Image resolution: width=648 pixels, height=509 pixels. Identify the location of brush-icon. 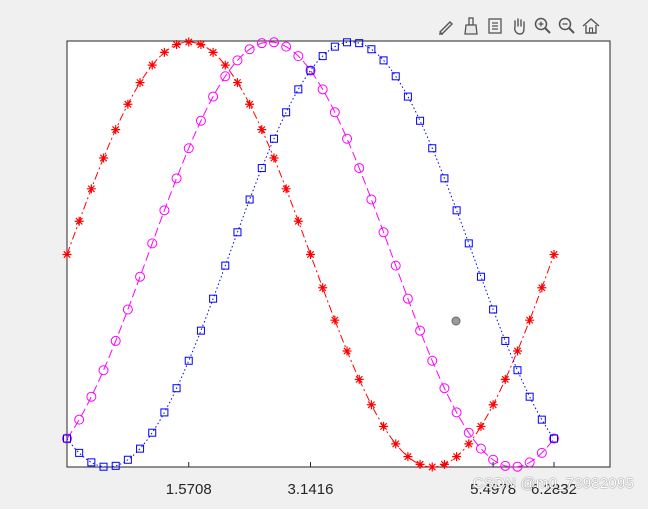
(471, 26).